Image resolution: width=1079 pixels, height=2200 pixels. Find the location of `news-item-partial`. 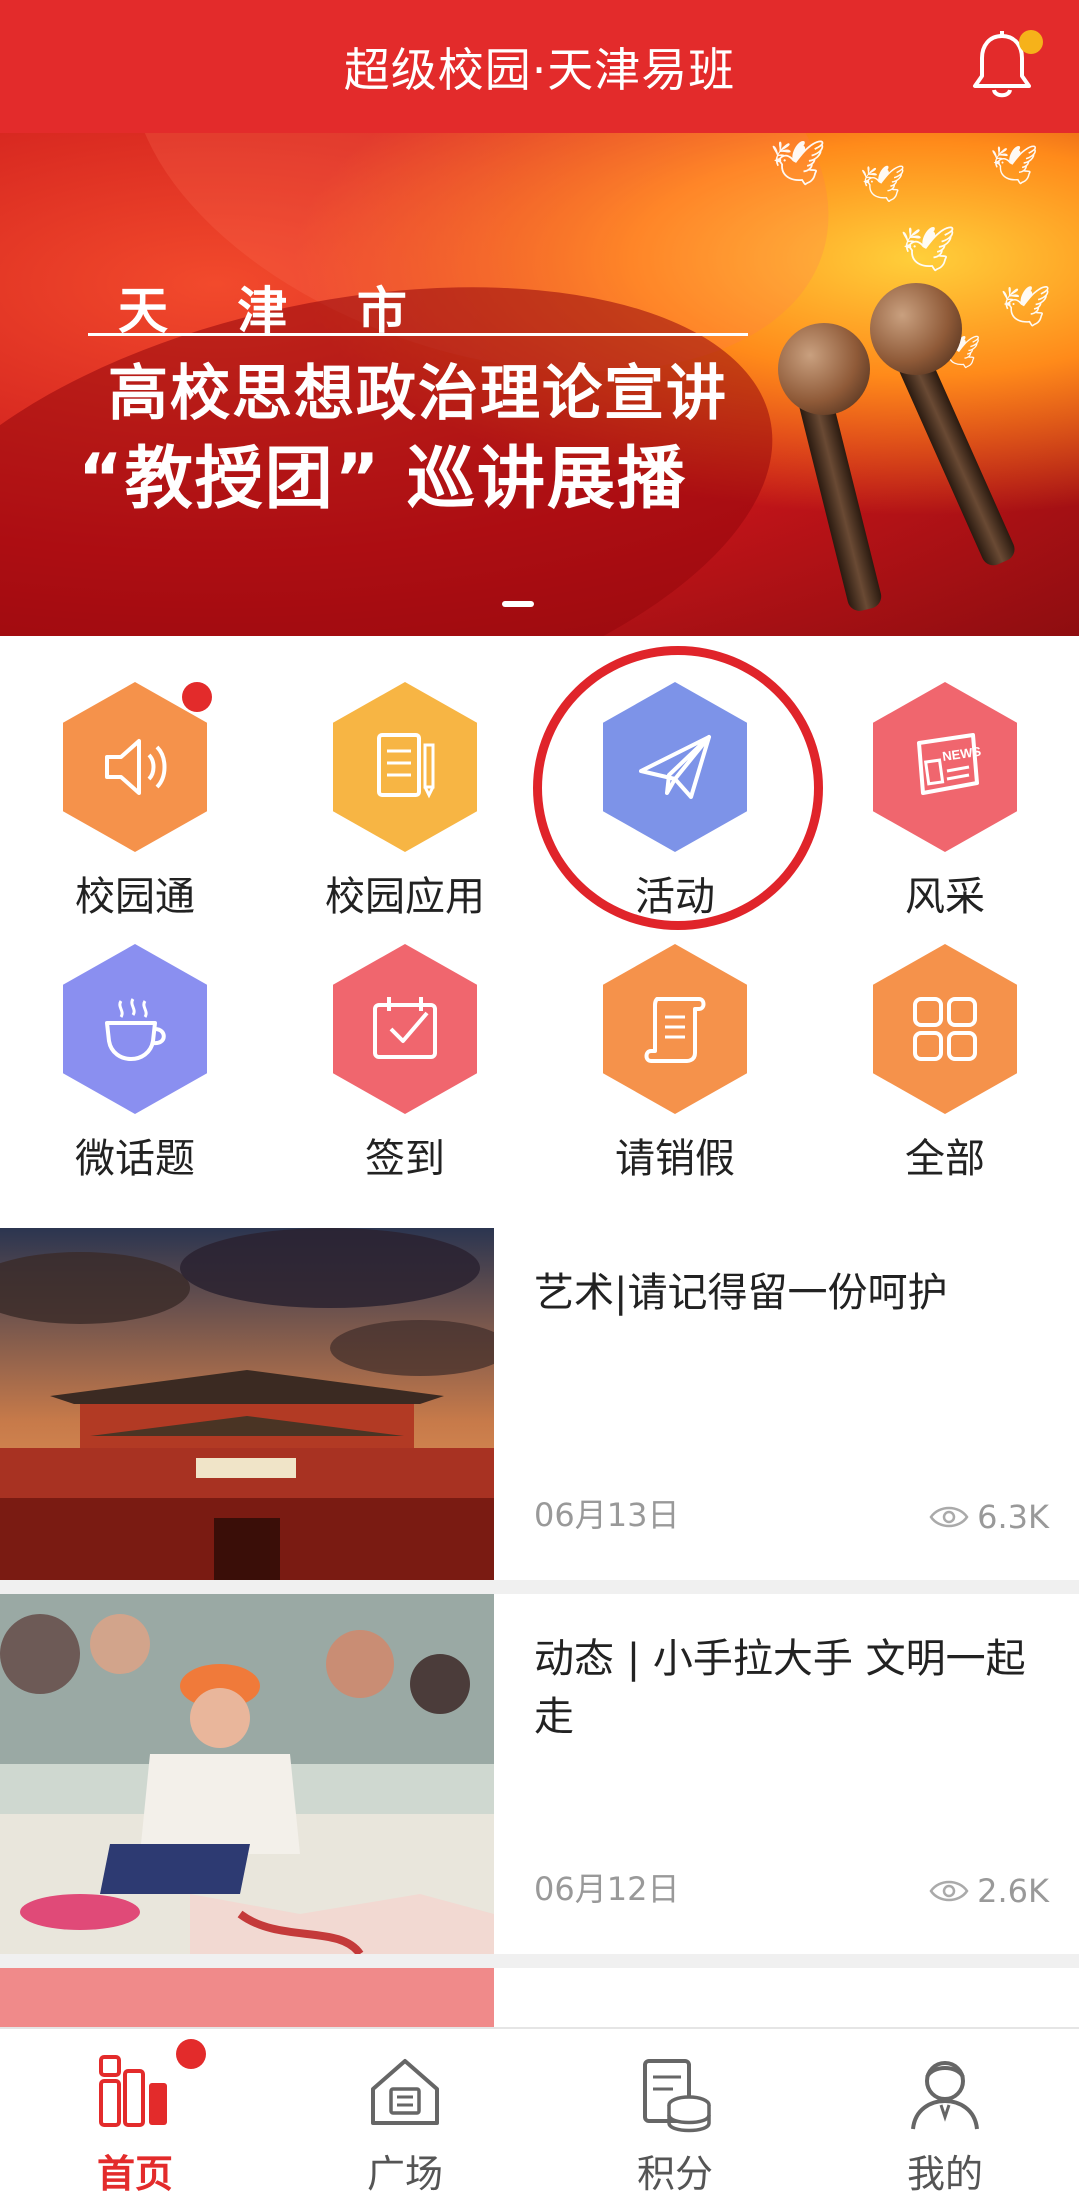

news-item-partial is located at coordinates (539, 1997).